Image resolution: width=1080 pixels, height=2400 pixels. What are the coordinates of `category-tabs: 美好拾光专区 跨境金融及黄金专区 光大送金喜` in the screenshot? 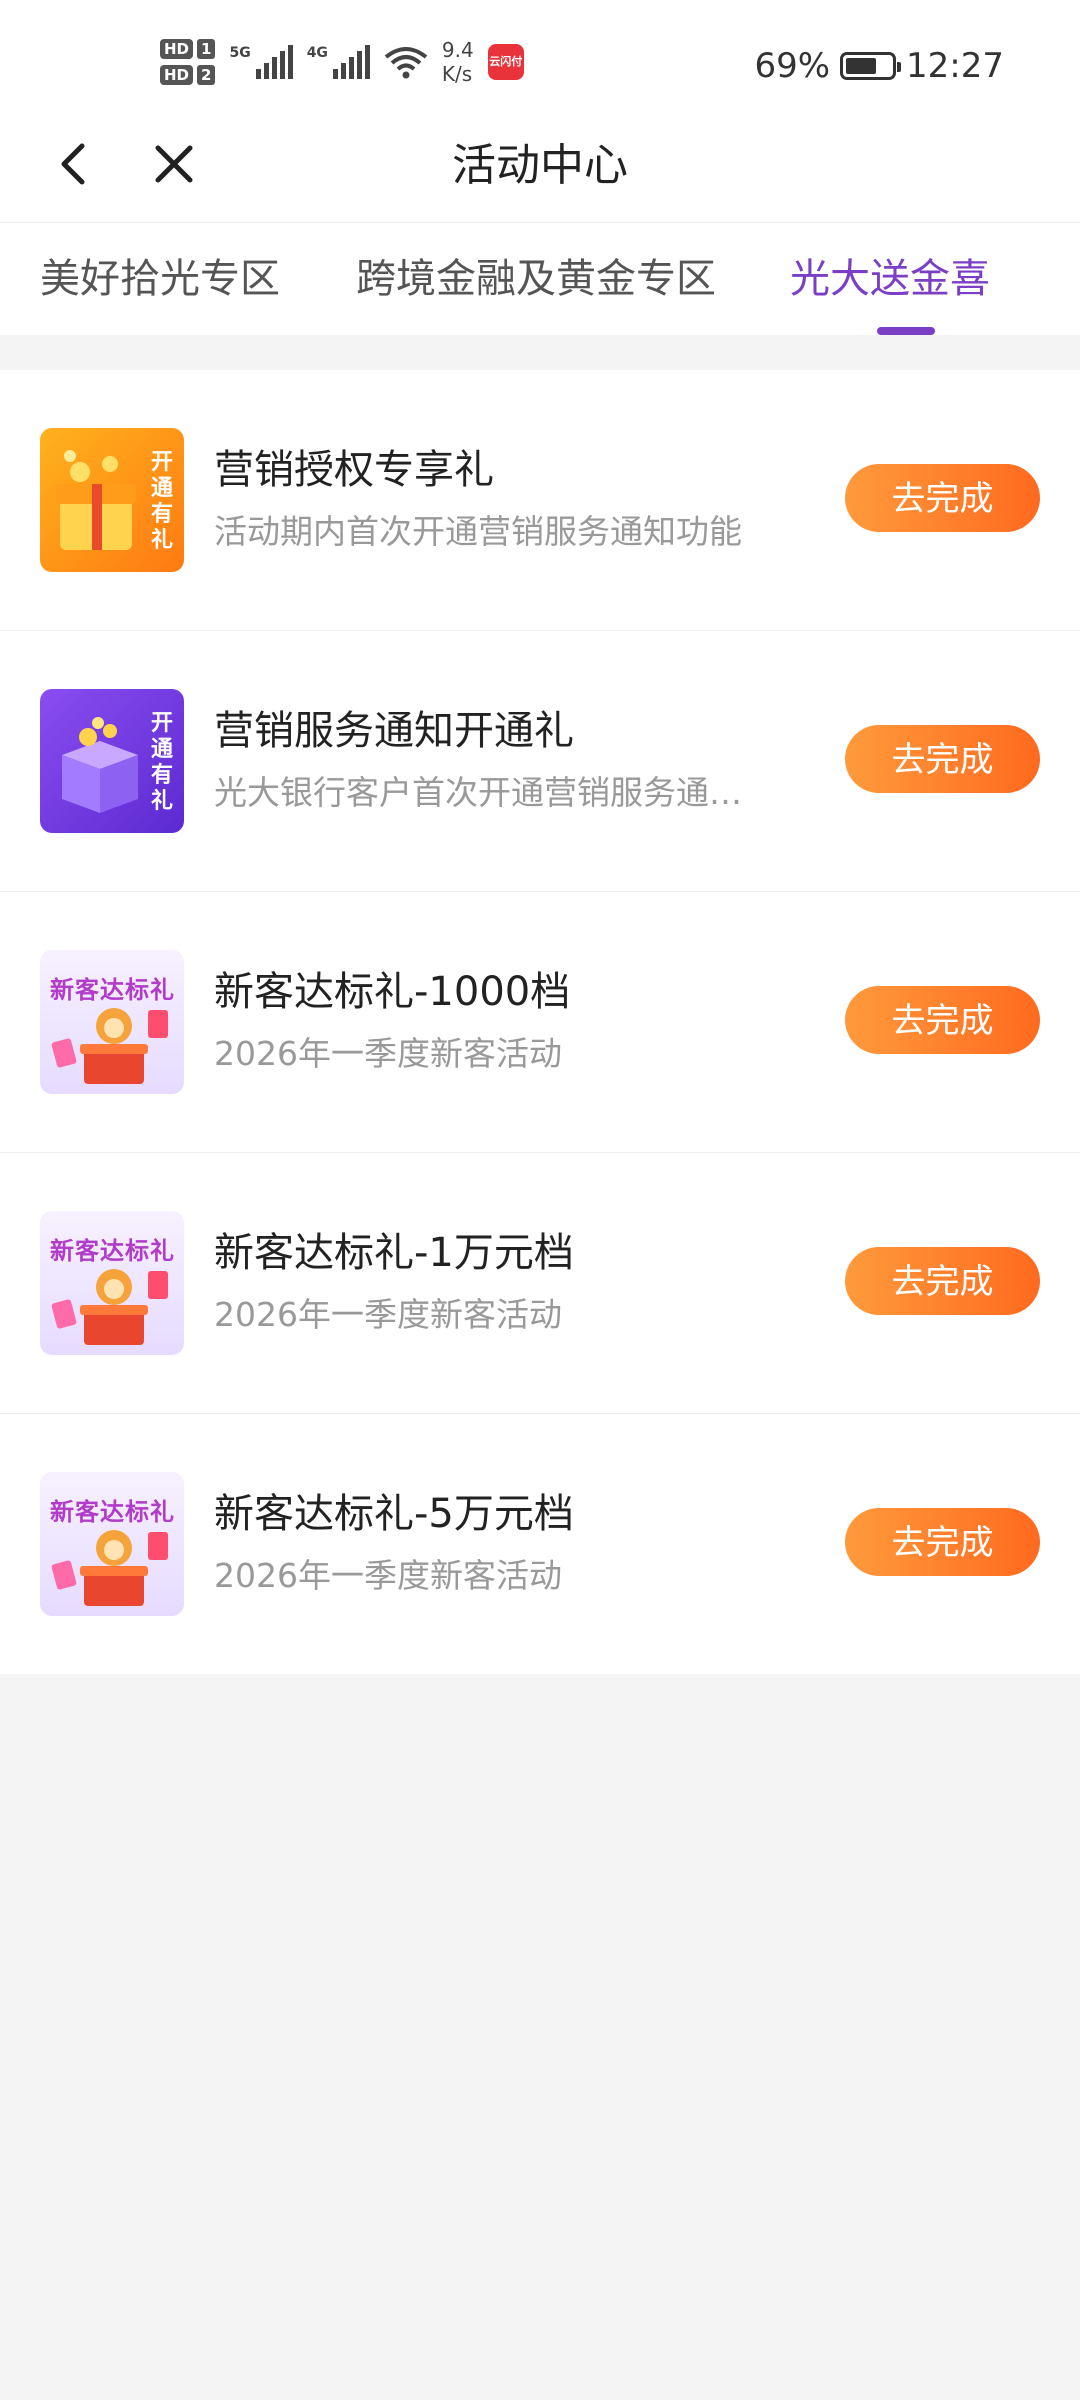 It's located at (540, 279).